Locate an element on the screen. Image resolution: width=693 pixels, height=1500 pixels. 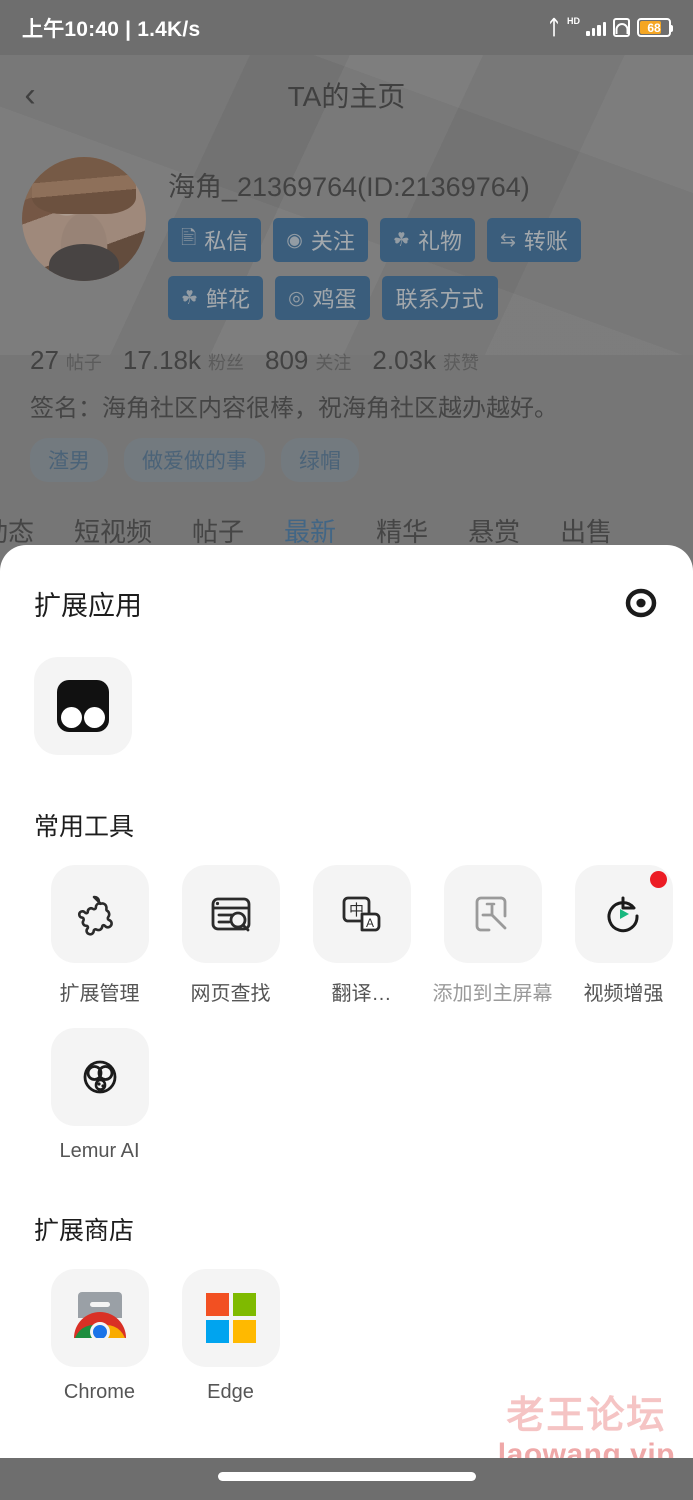
tool-video-enhance: 视频增强 is located at coordinates (623, 935).